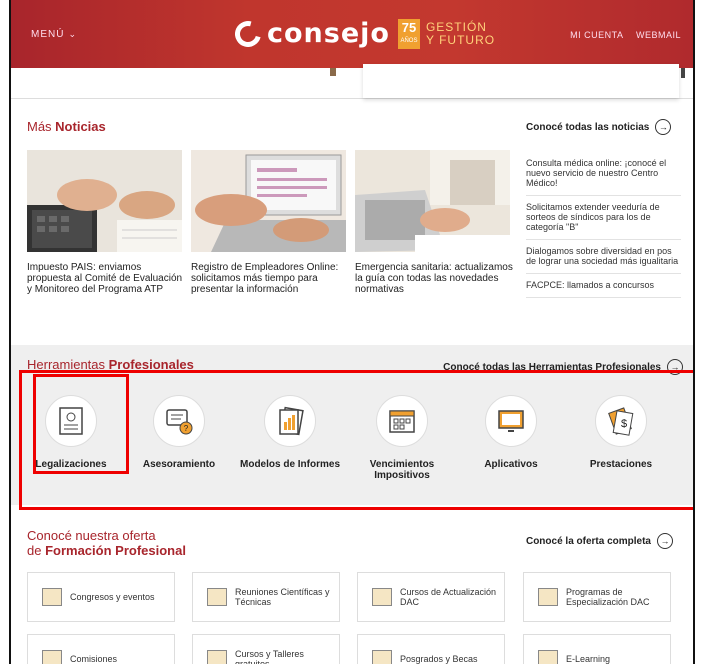 Image resolution: width=705 pixels, height=664 pixels. I want to click on training-card: Reuniones Científicas y Técnicas, so click(266, 597).